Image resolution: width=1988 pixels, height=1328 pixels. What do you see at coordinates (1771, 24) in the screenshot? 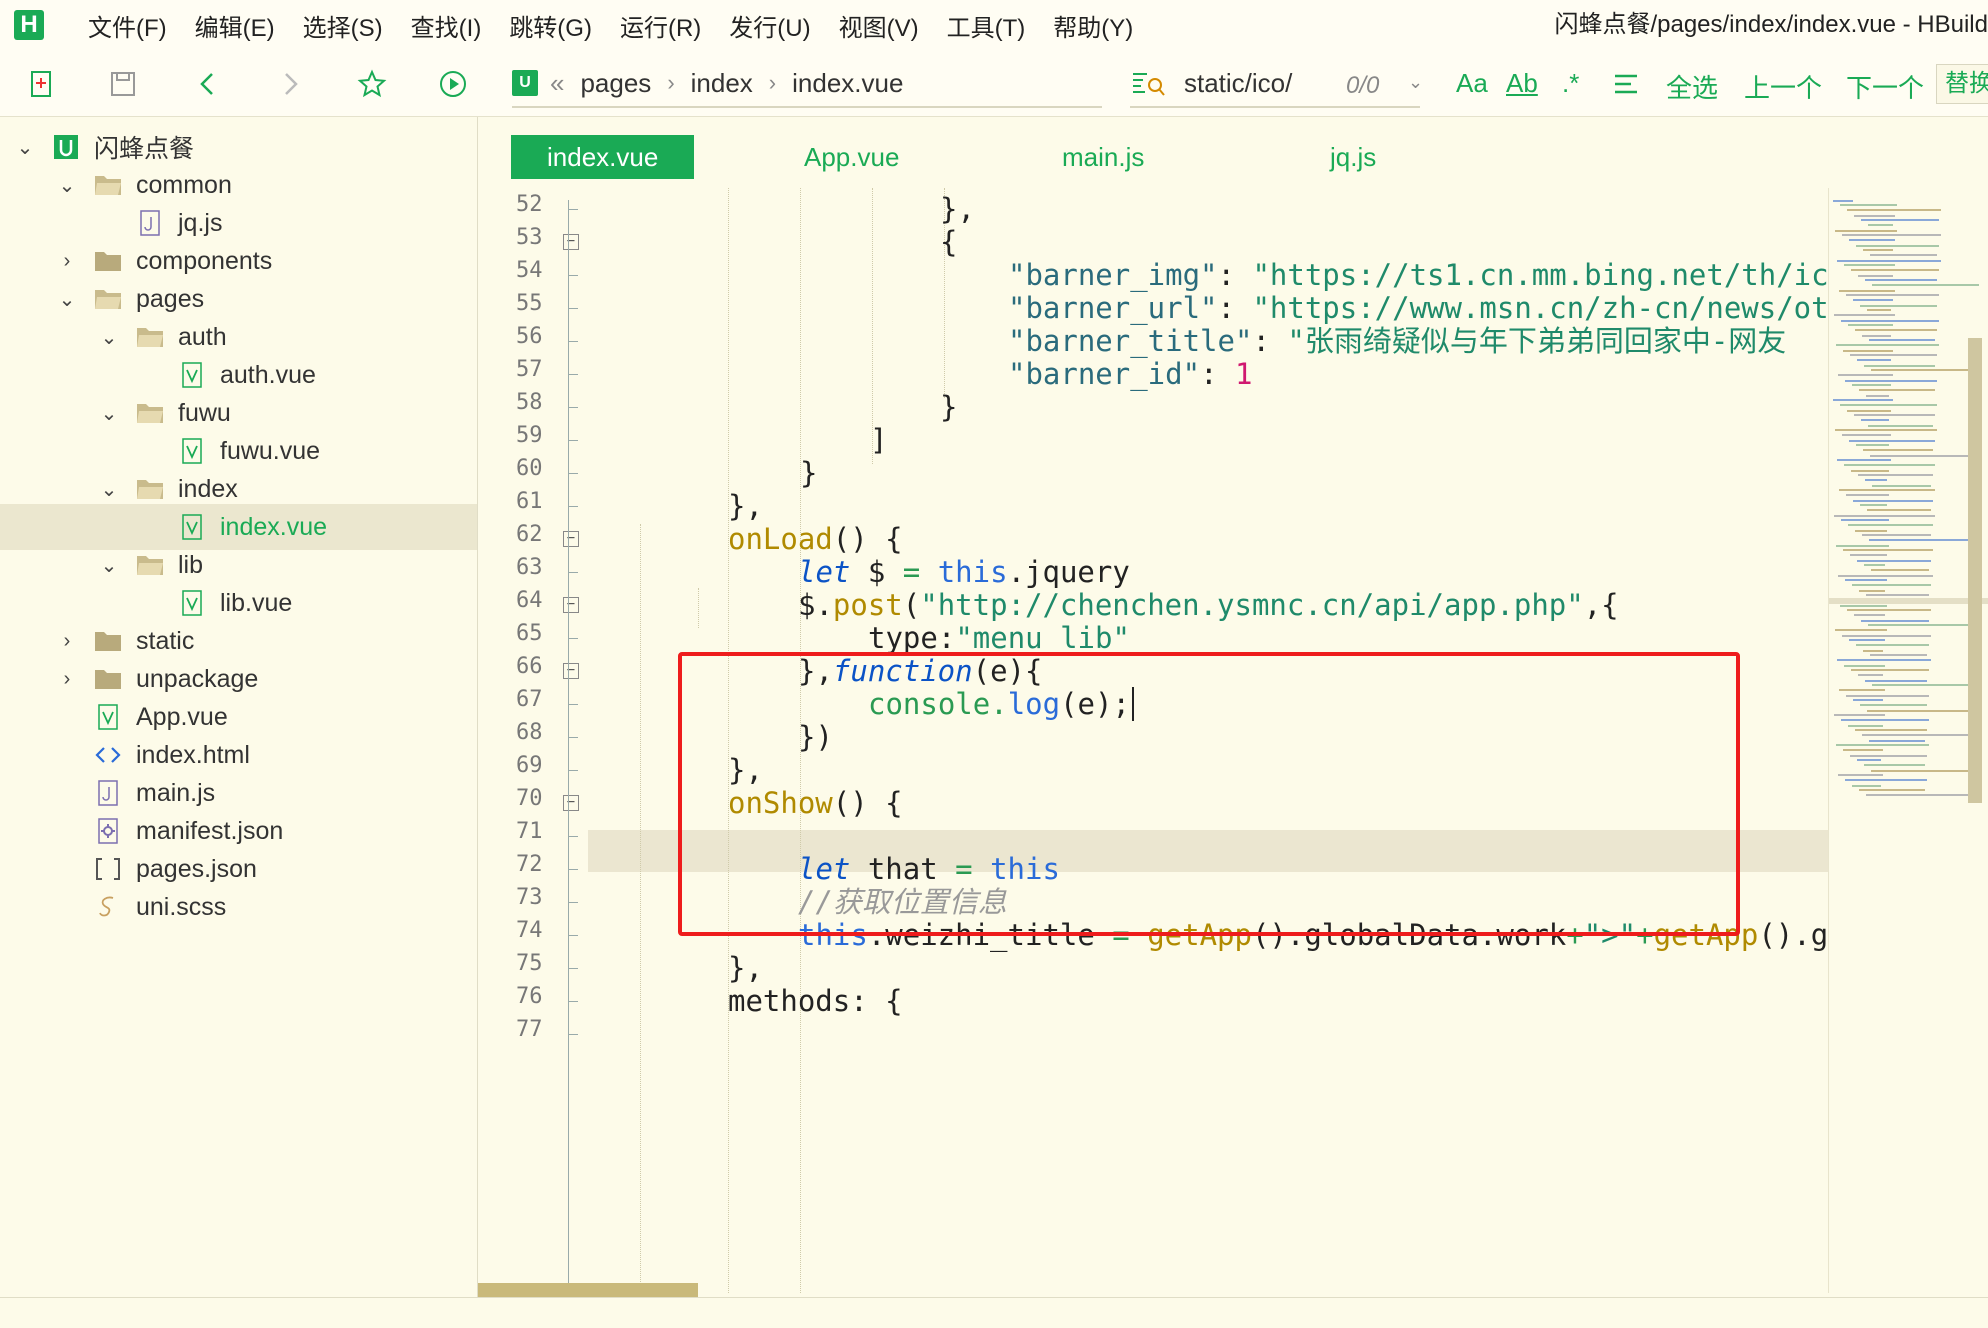
I see `window-title: 闪蜂点餐/pages/index/index.vue - HBuild` at bounding box center [1771, 24].